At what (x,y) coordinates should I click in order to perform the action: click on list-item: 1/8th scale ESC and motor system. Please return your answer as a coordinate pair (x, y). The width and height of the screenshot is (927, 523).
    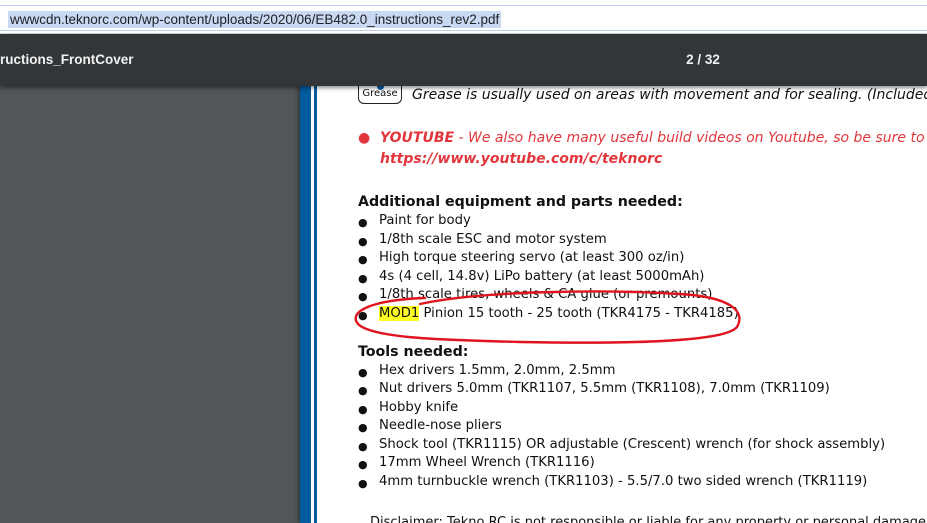
    Looking at the image, I should click on (493, 239).